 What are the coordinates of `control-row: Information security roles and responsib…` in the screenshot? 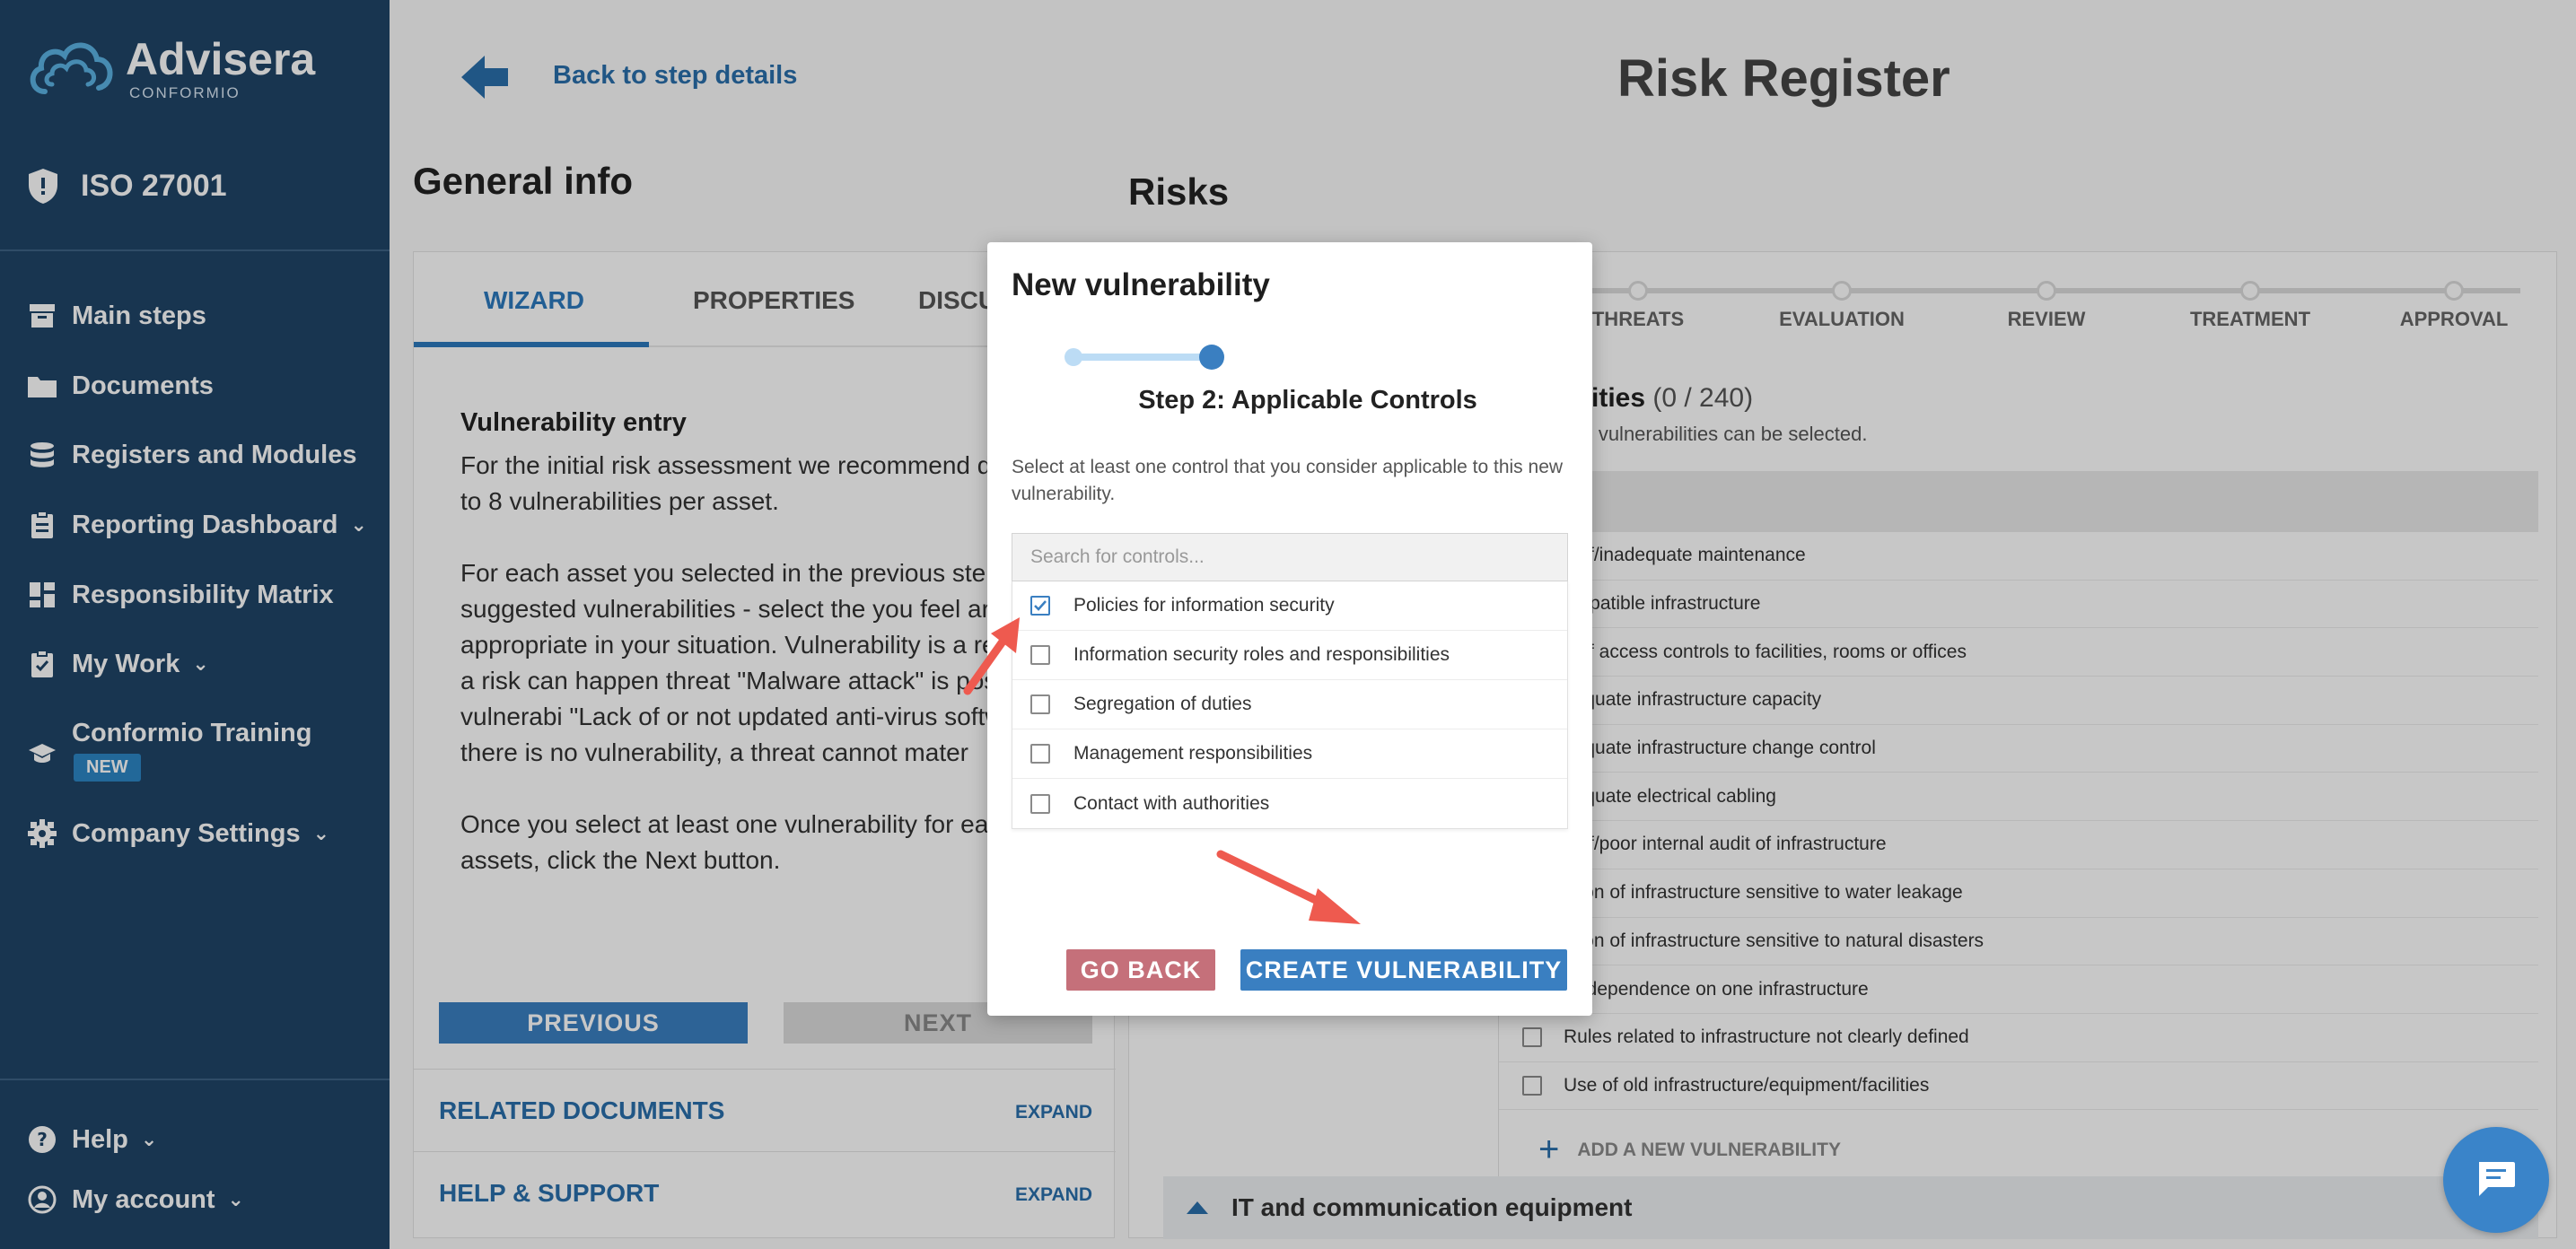 It's located at (1289, 656).